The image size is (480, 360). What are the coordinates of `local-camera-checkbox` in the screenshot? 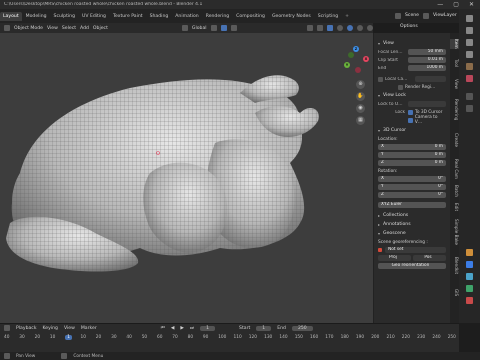 It's located at (380, 79).